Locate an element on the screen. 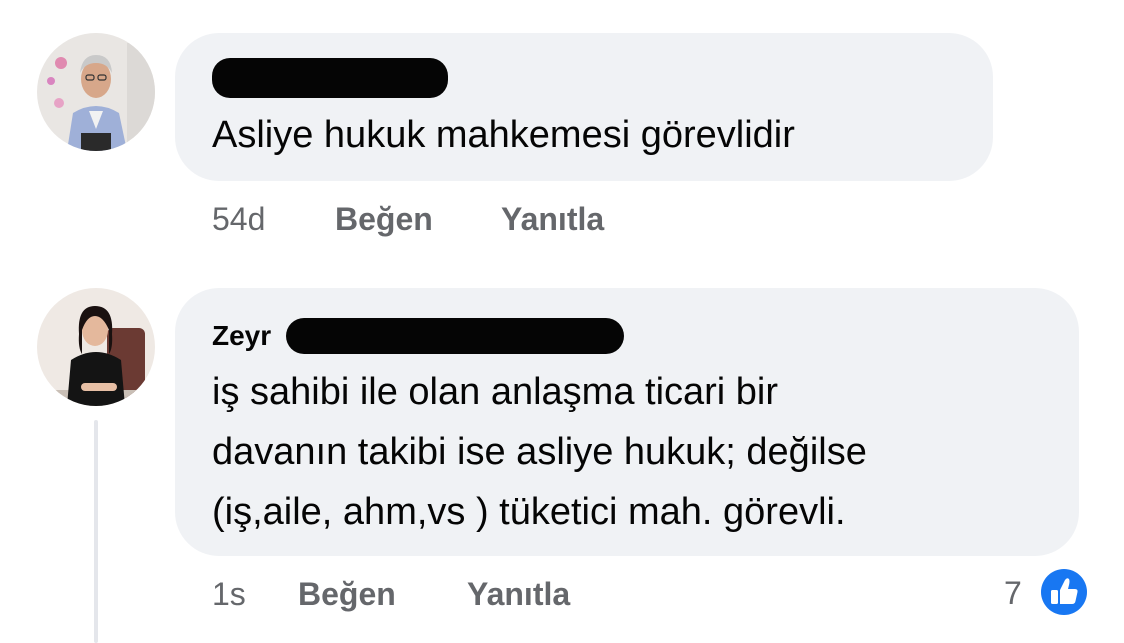  comment-timestamp: 1s is located at coordinates (229, 594).